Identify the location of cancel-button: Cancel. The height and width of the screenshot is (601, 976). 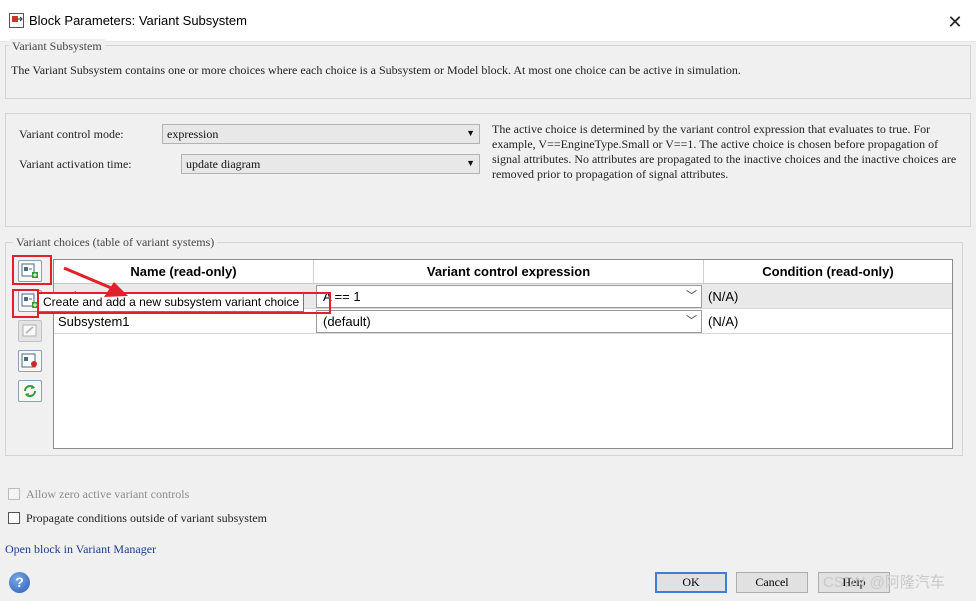
(772, 582).